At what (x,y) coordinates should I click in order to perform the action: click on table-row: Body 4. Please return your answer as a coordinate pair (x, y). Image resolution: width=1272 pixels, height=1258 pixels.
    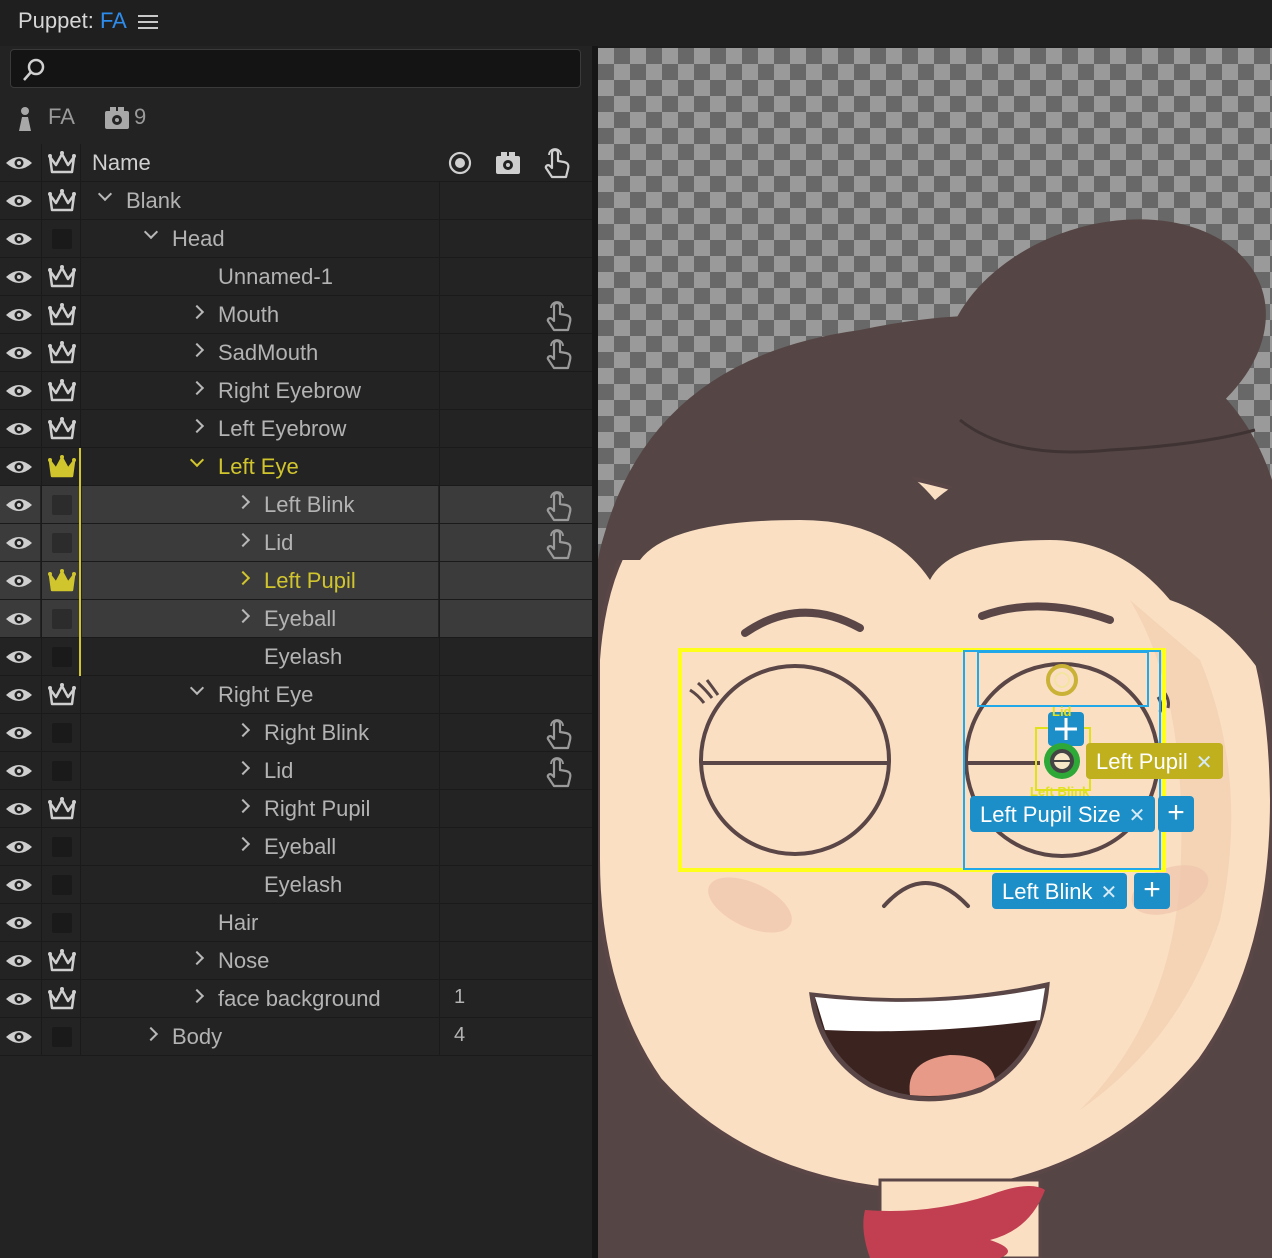
    Looking at the image, I should click on (296, 1037).